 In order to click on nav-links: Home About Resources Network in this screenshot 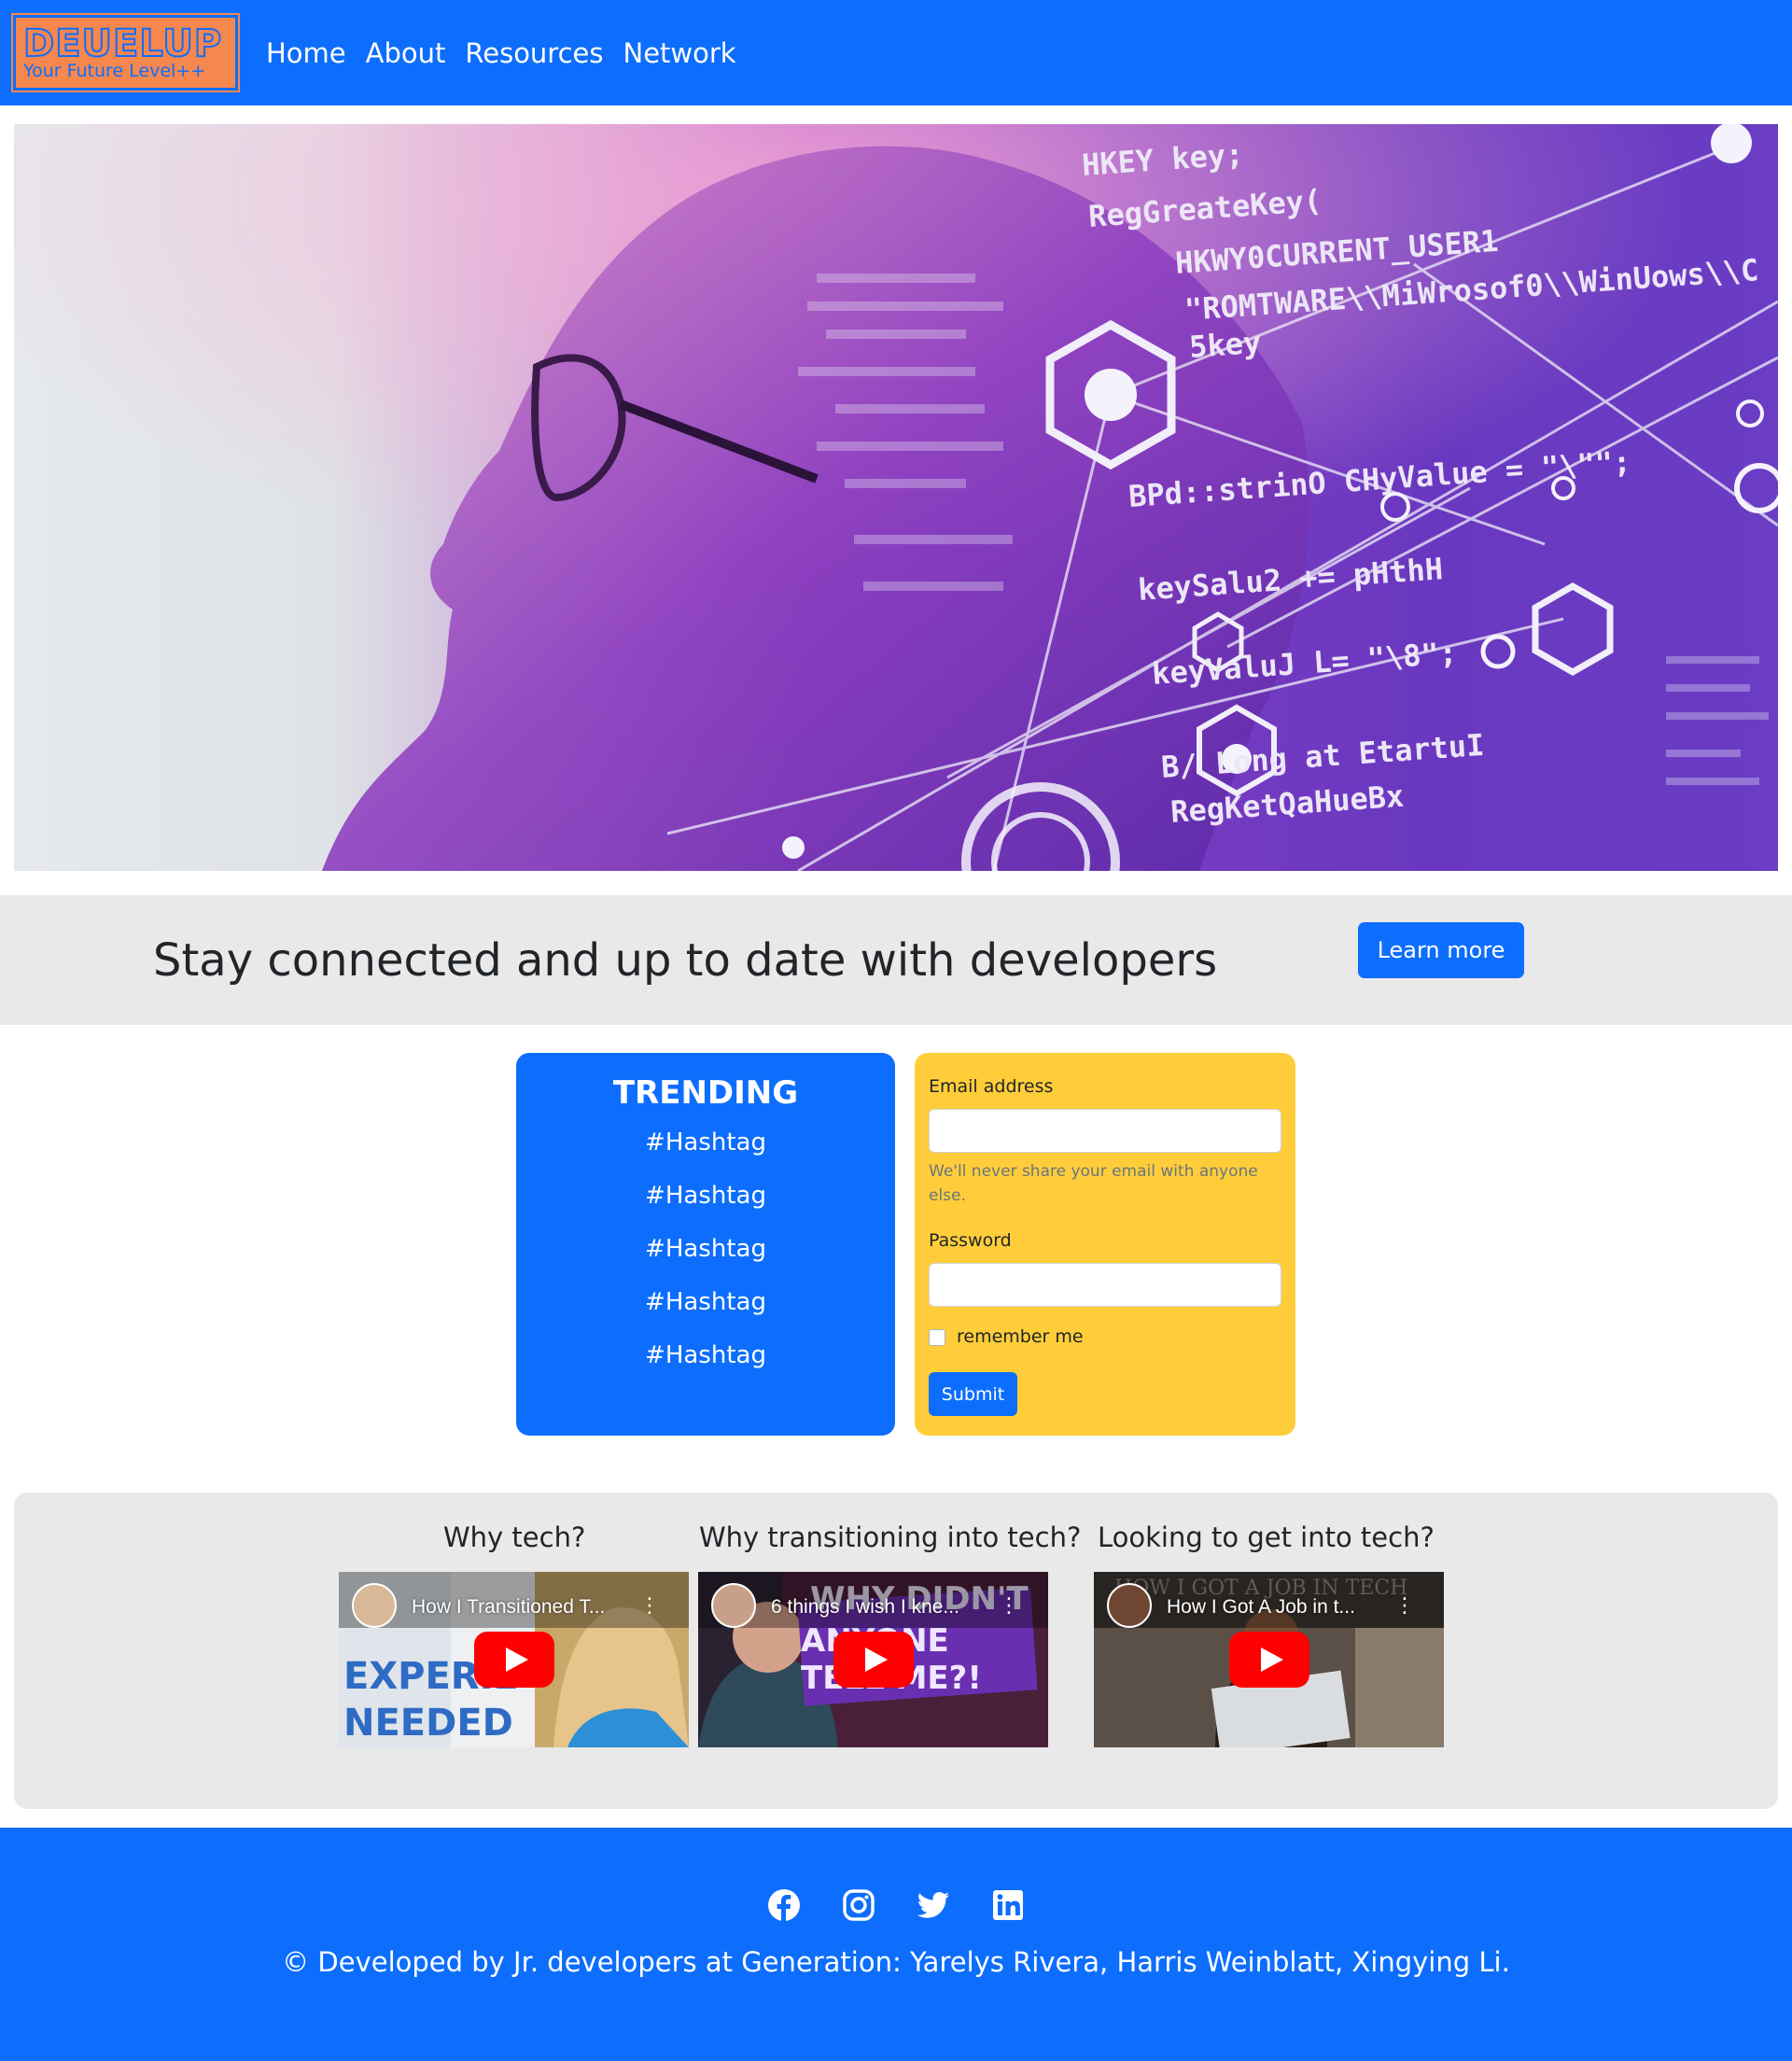, I will do `click(511, 52)`.